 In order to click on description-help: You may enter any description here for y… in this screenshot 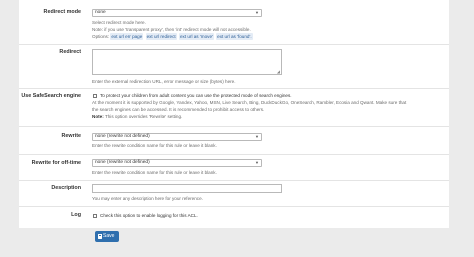, I will do `click(147, 198)`.